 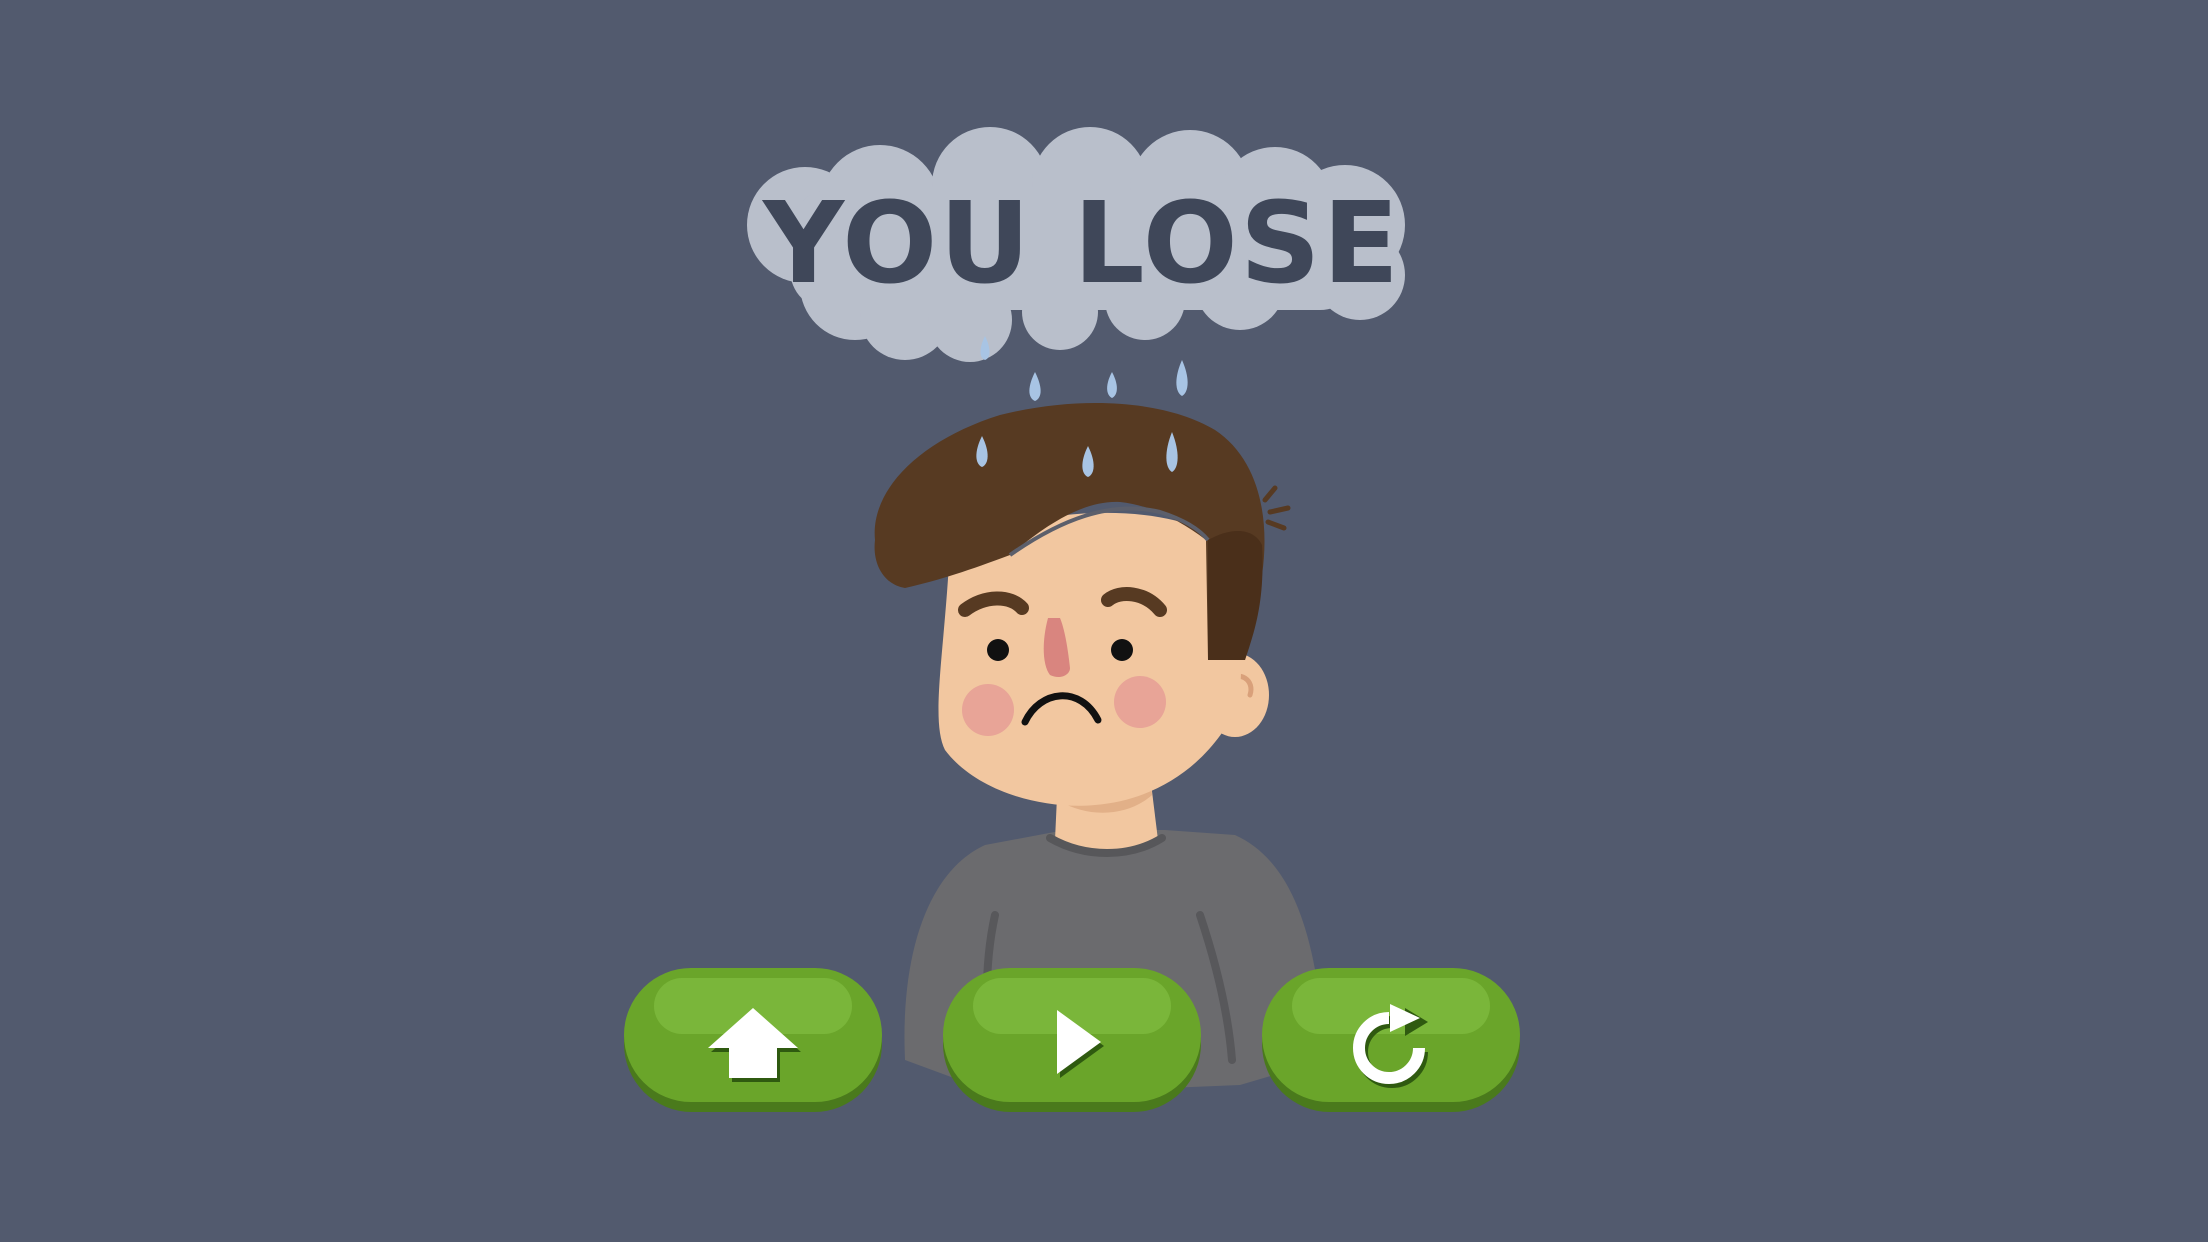 What do you see at coordinates (1391, 1040) in the screenshot?
I see `restart-button` at bounding box center [1391, 1040].